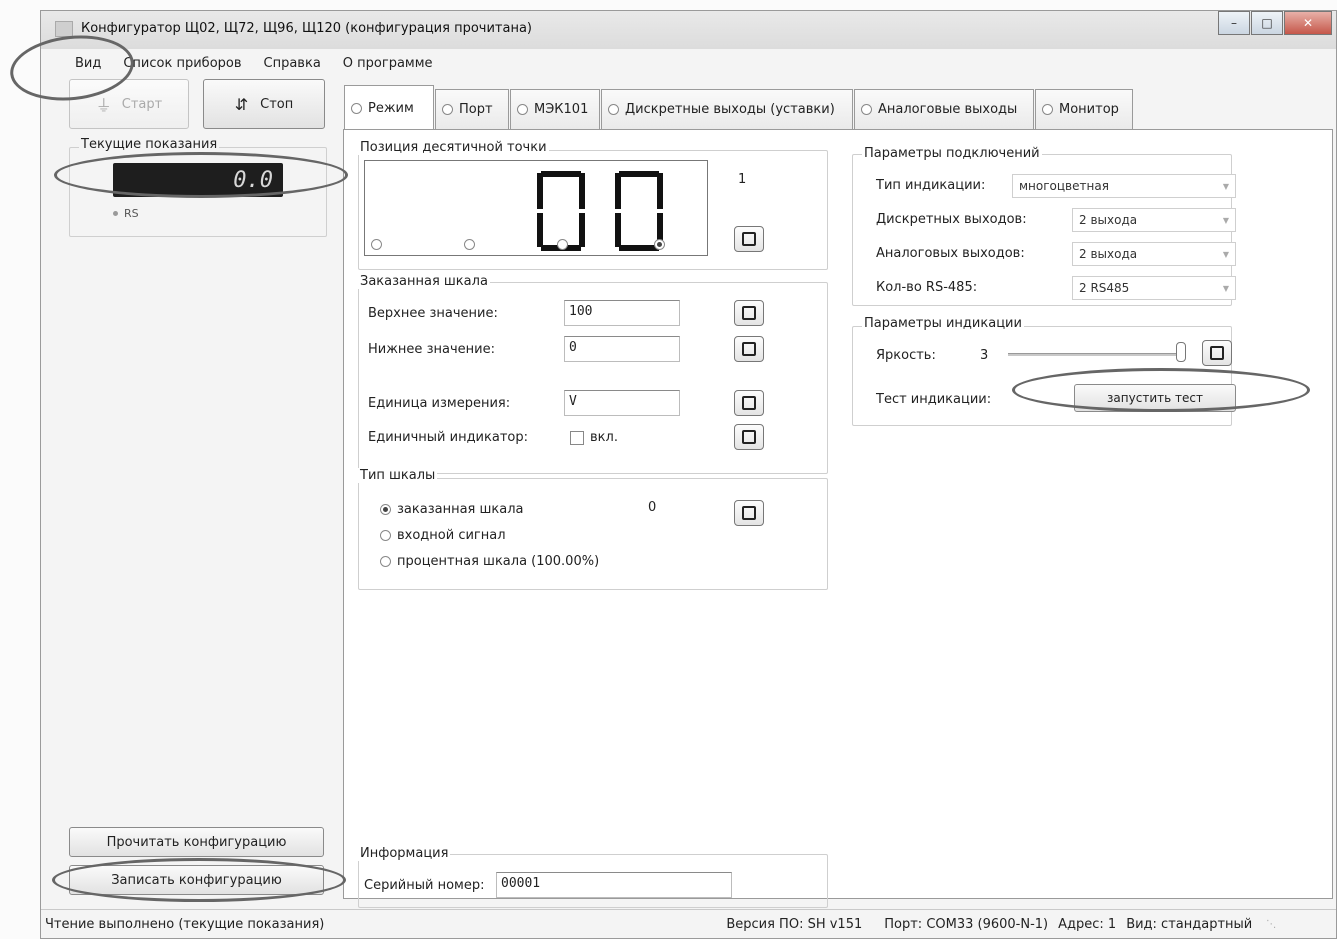 The image size is (1337, 939). What do you see at coordinates (431, 349) in the screenshot?
I see `lower-label: Нижнее значение:` at bounding box center [431, 349].